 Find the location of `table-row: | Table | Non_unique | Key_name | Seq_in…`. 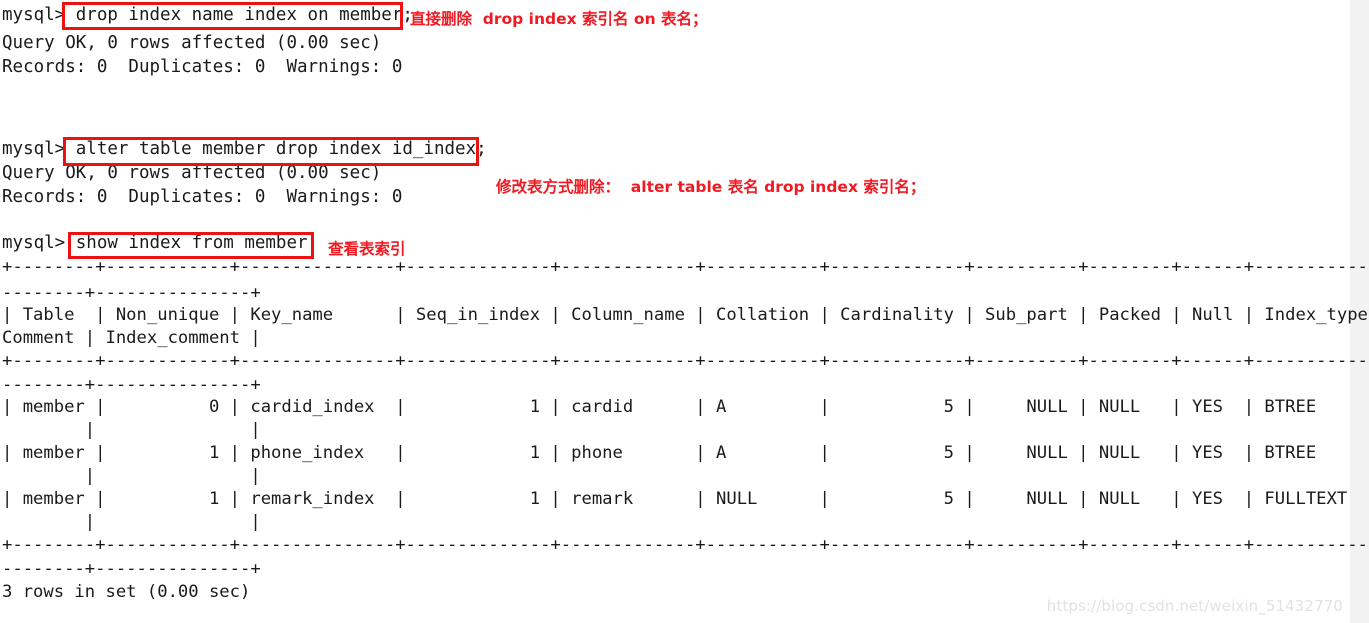

table-row: | Table | Non_unique | Key_name | Seq_in… is located at coordinates (685, 315).